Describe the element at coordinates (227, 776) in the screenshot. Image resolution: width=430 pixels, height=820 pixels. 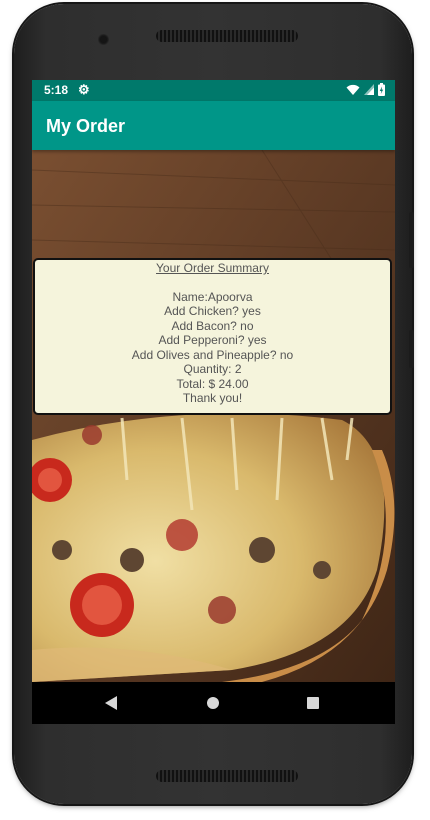
I see `bottom-speaker-grille` at that location.